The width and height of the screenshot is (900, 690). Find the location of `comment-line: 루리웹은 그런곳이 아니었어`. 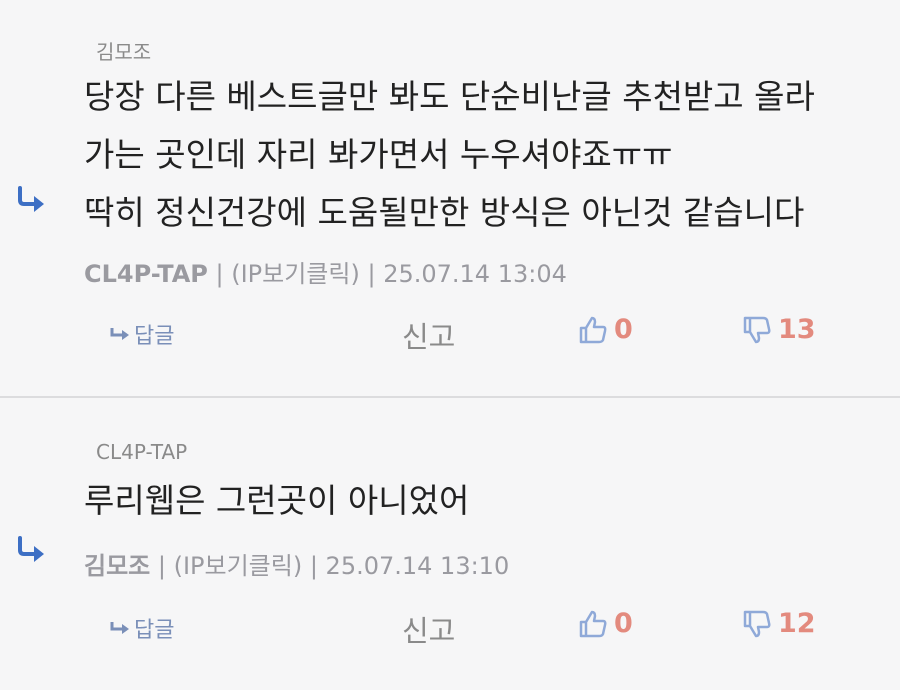

comment-line: 루리웹은 그런곳이 아니었어 is located at coordinates (277, 500).